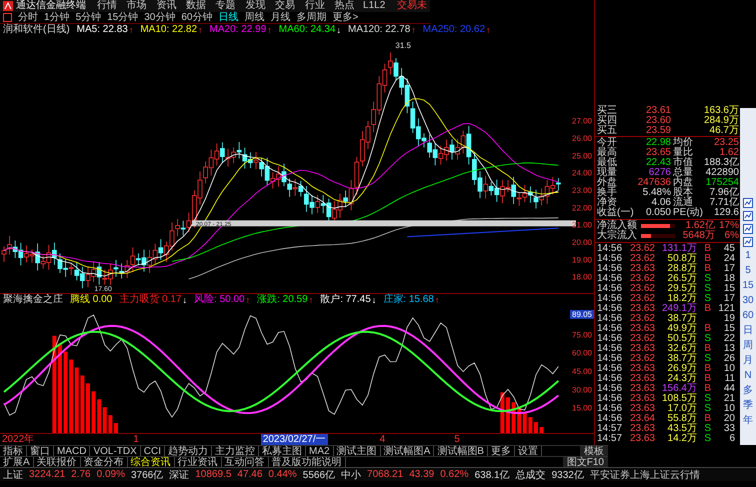  I want to click on menu-item: 行情, so click(107, 6).